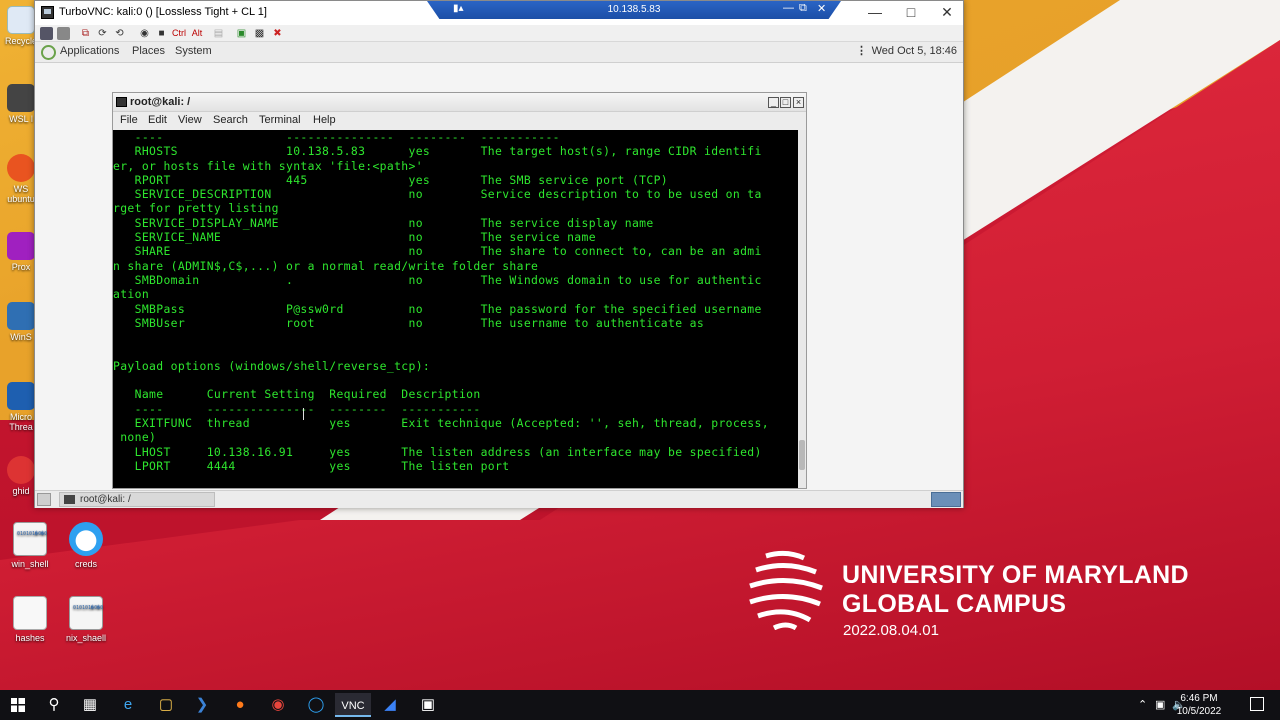 This screenshot has width=1280, height=720. What do you see at coordinates (21, 407) in the screenshot?
I see `desktop-icon-microsoft: Micro Threa` at bounding box center [21, 407].